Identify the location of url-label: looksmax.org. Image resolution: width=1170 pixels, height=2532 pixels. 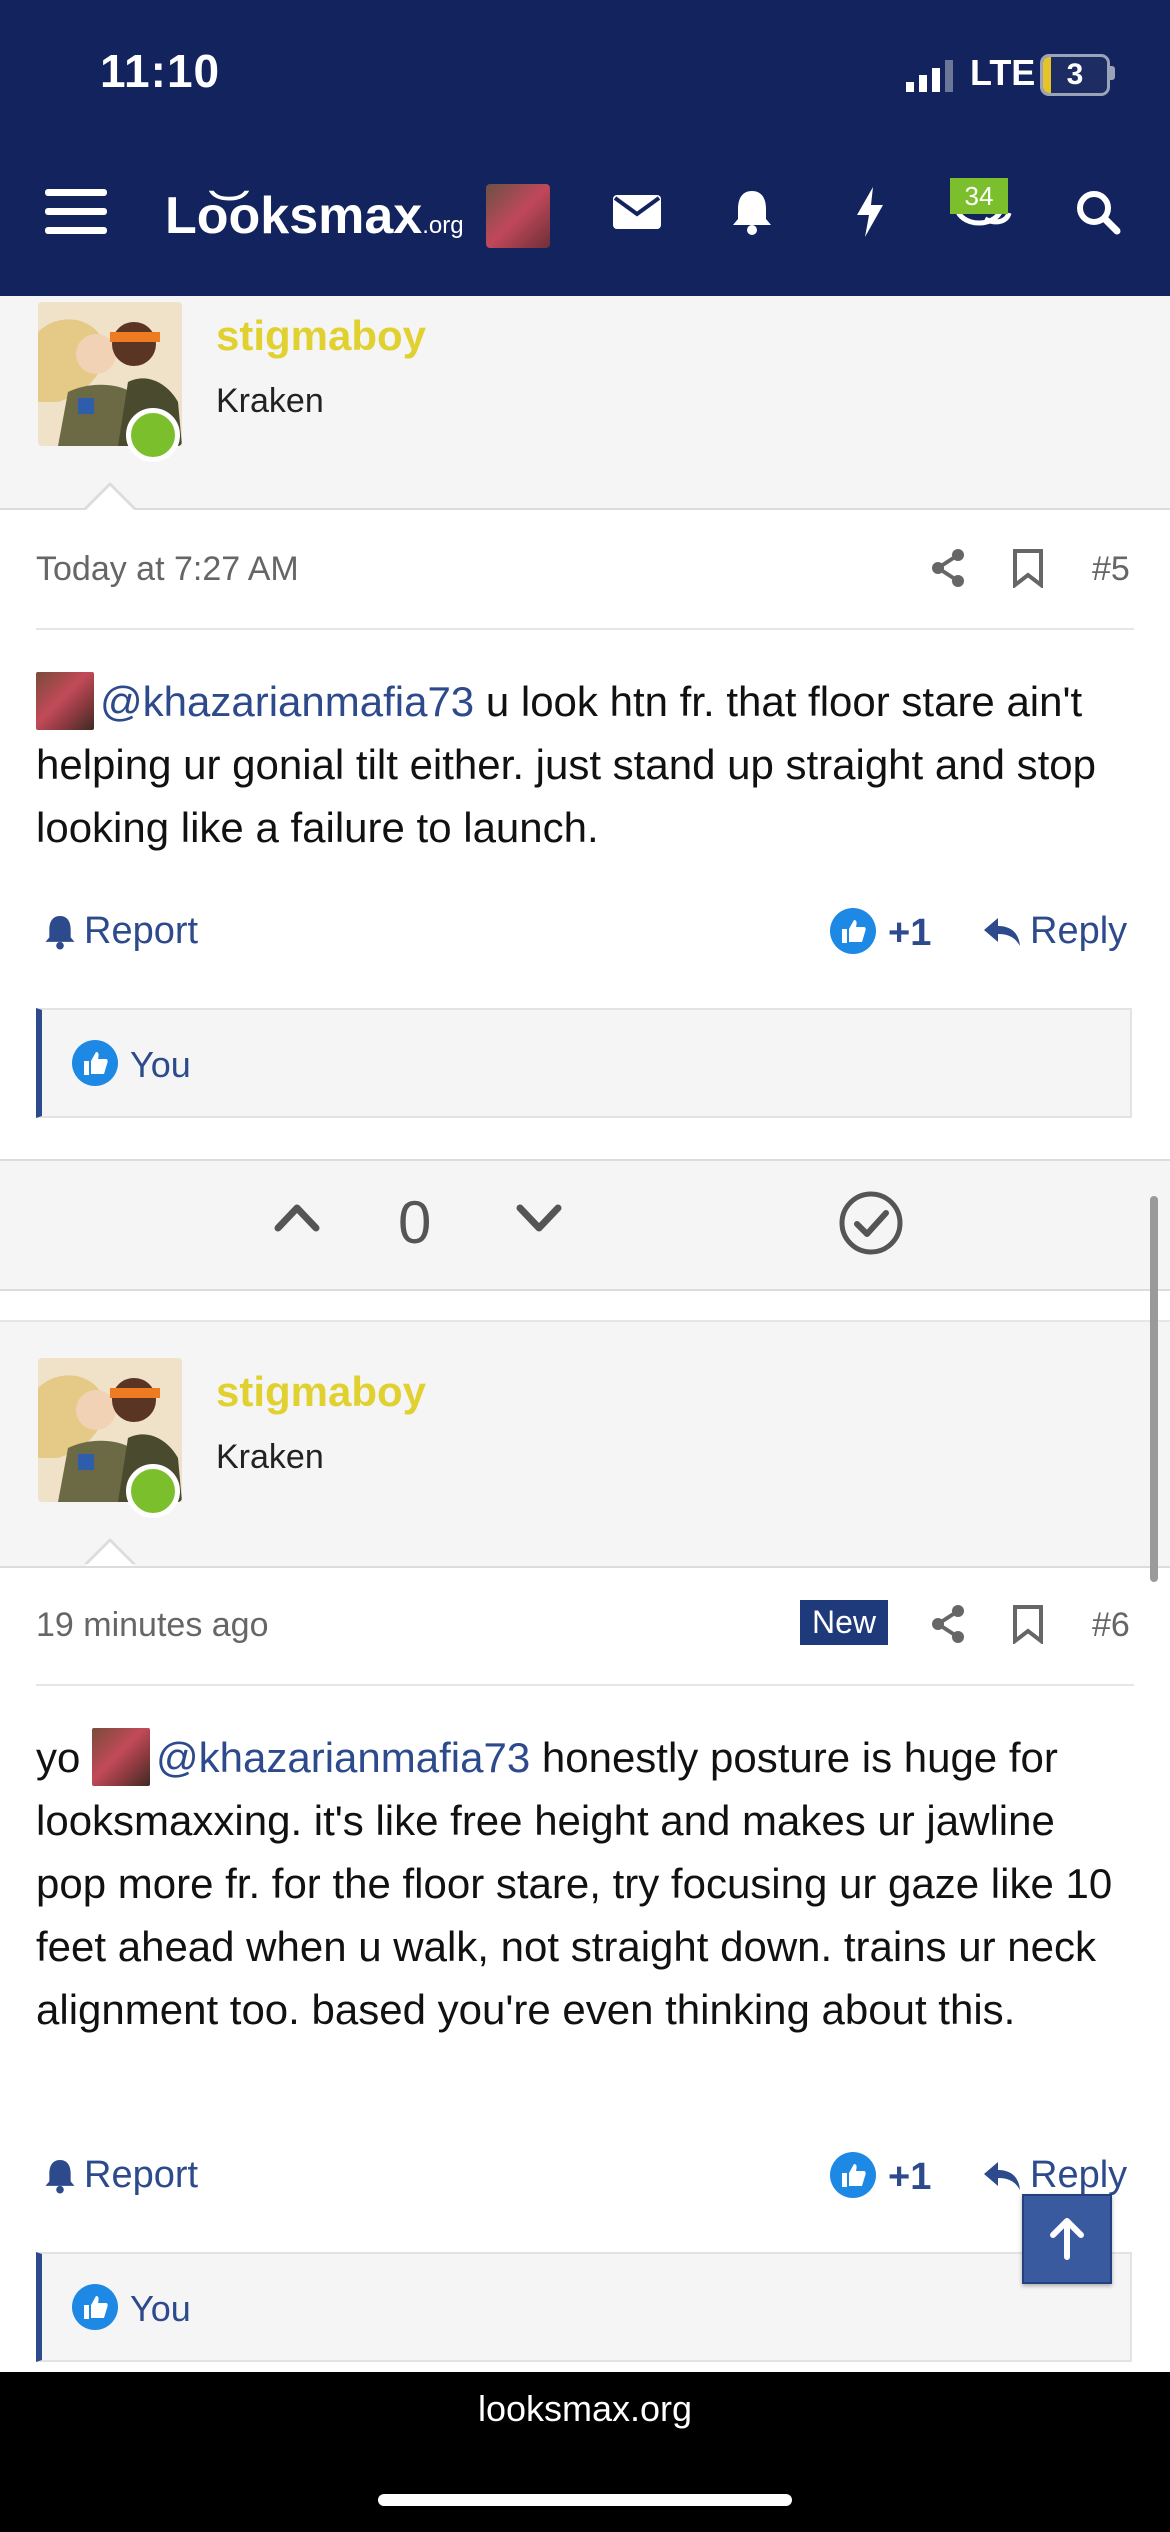
(585, 2409).